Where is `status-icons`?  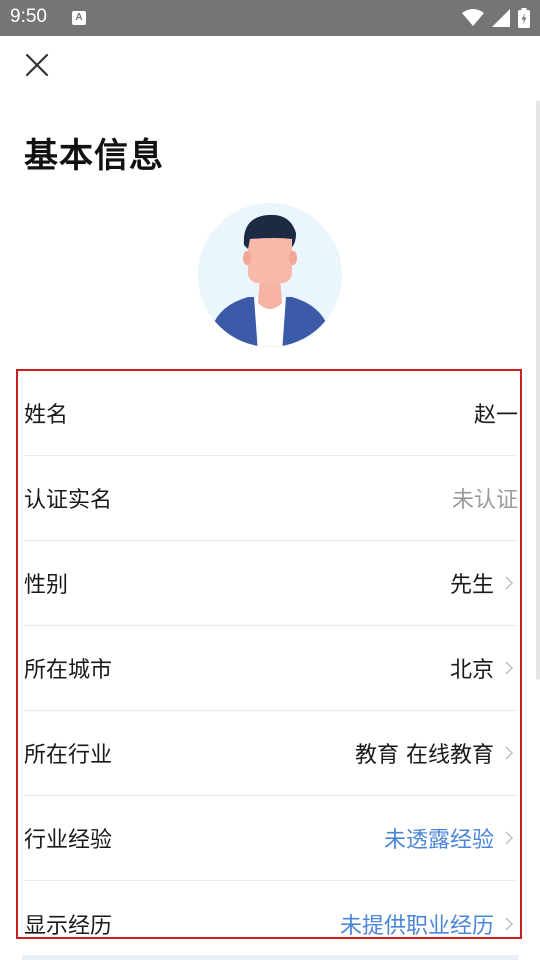 status-icons is located at coordinates (496, 18).